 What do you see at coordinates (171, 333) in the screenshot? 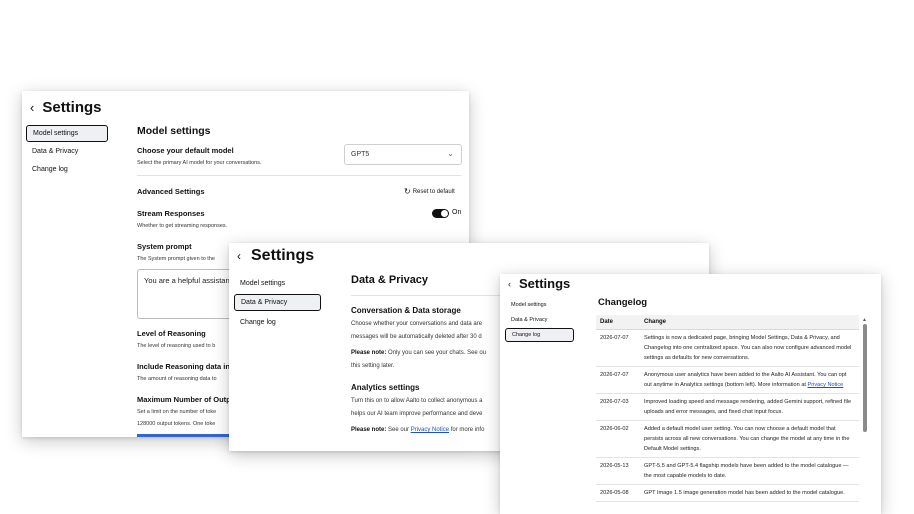
I see `reasoning-level-label: Level of Reasoning` at bounding box center [171, 333].